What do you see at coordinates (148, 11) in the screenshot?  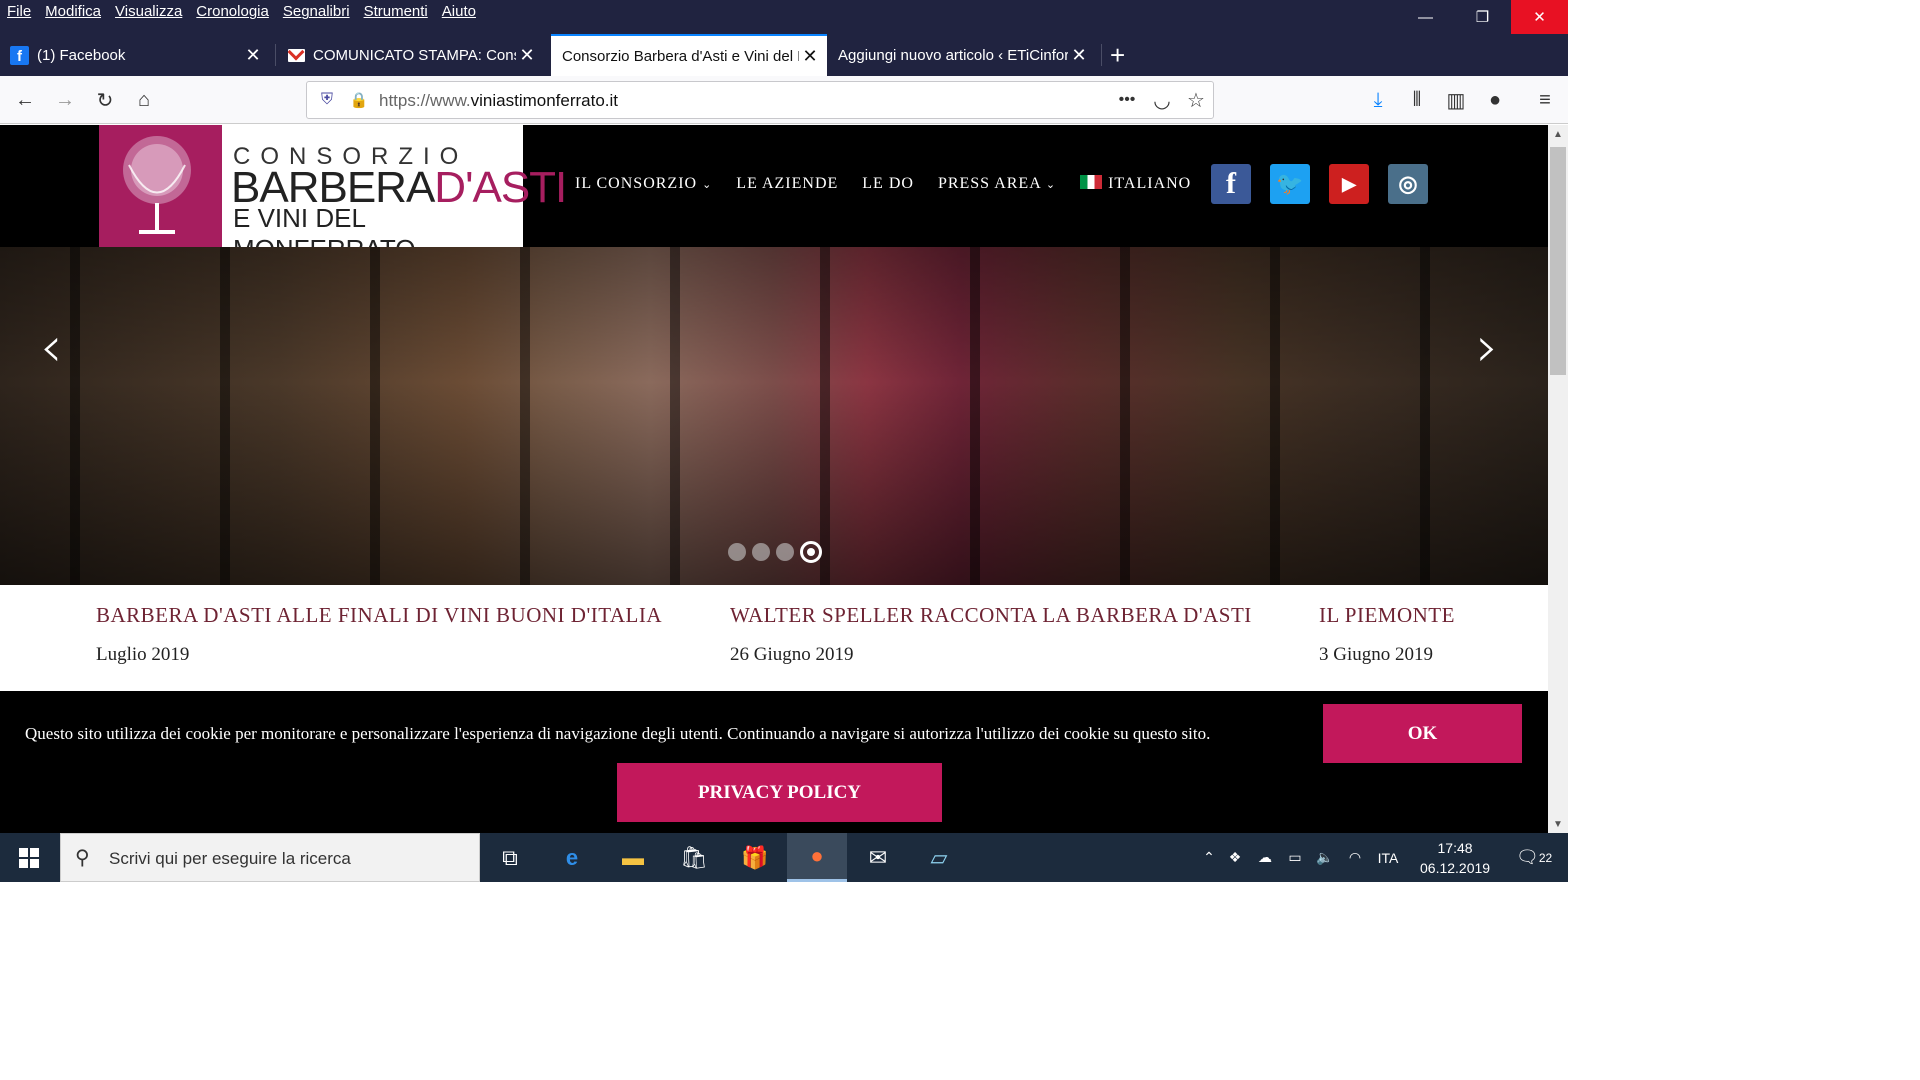 I see `menu-visualizza: Visualizza` at bounding box center [148, 11].